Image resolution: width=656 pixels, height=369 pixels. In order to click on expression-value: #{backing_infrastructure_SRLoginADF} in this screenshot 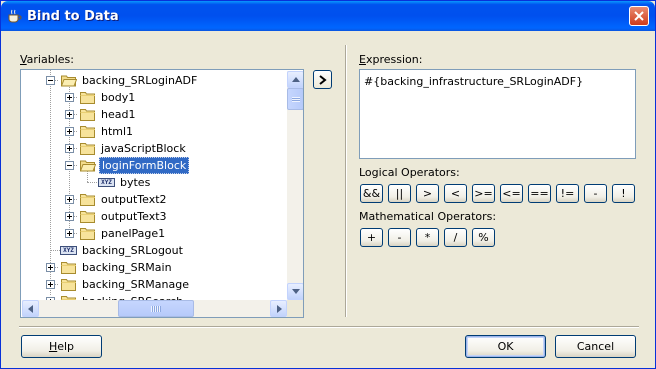, I will do `click(474, 81)`.